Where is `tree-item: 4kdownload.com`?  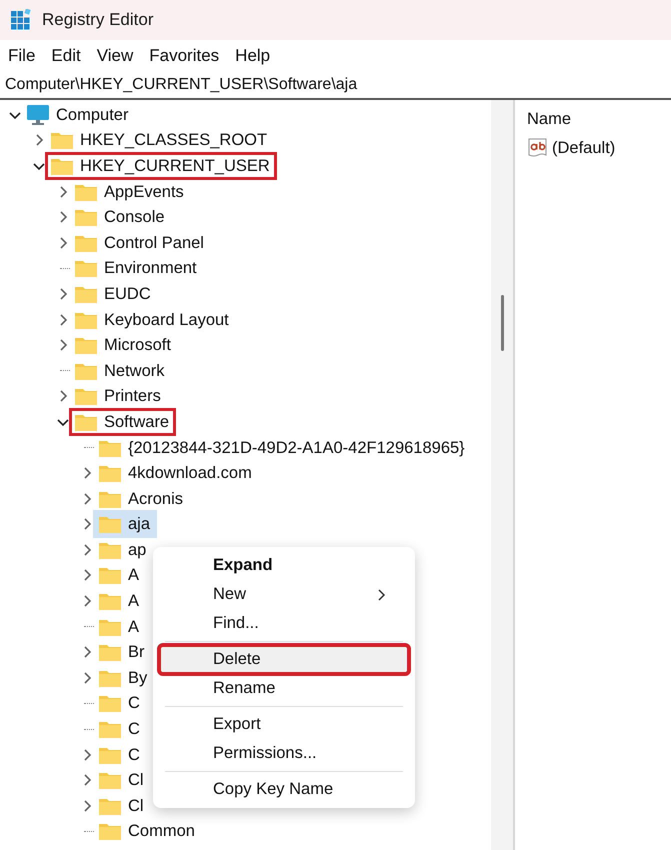
tree-item: 4kdownload.com is located at coordinates (176, 473).